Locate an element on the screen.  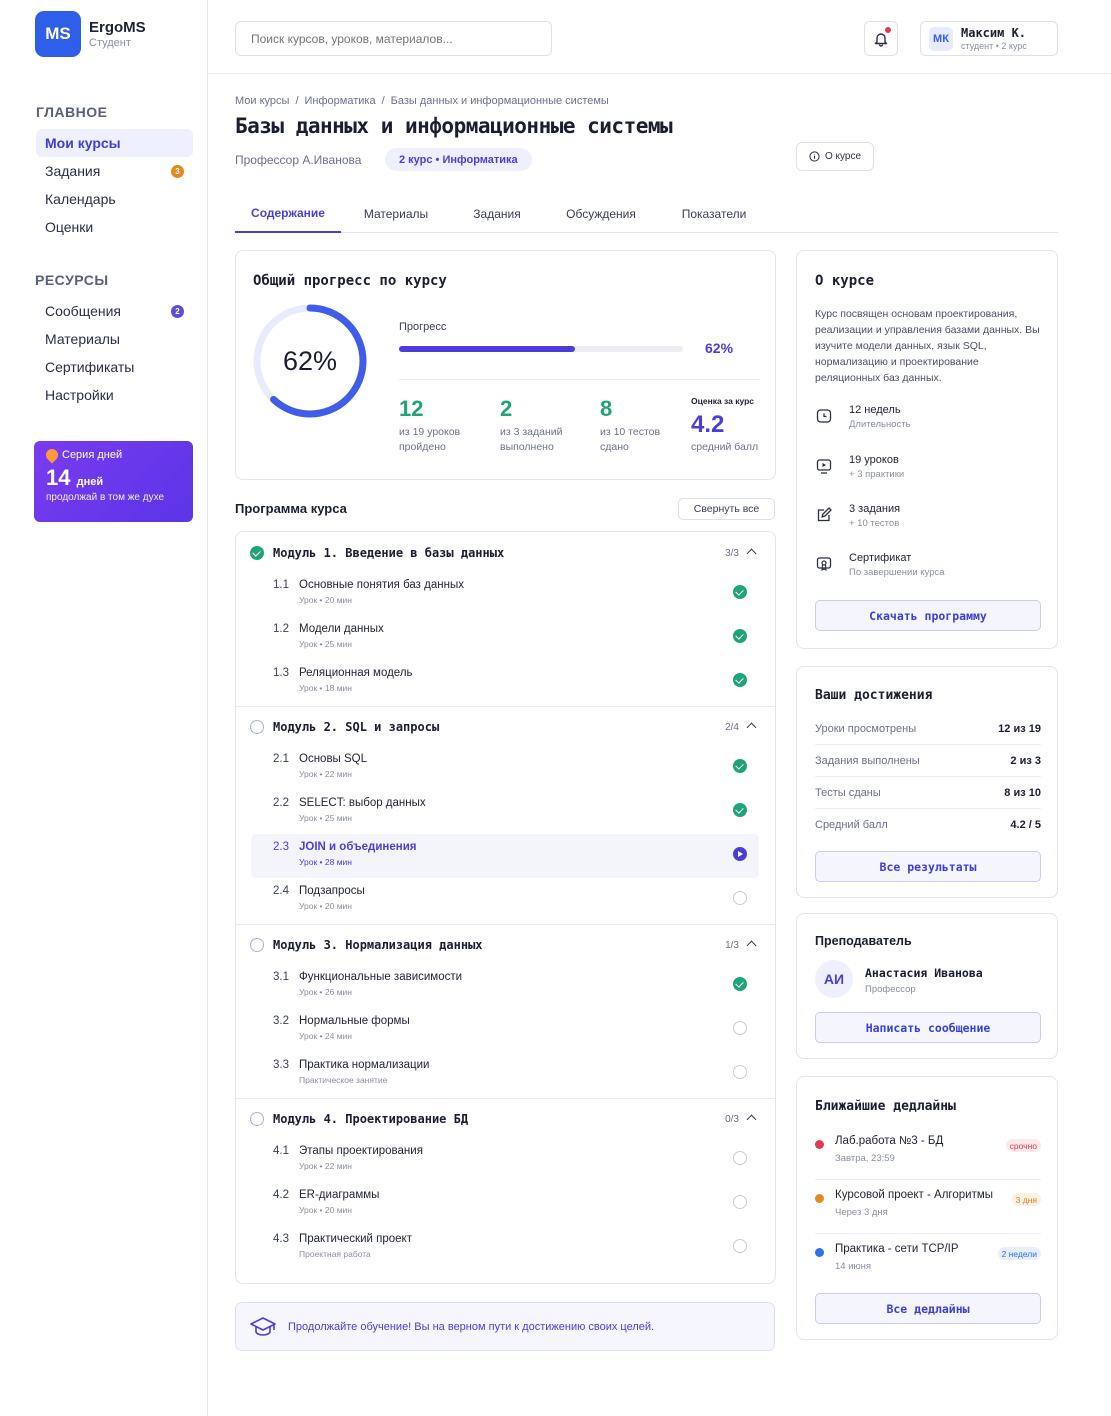
sidebar-section-main: ГЛАВНОЕ is located at coordinates (72, 112).